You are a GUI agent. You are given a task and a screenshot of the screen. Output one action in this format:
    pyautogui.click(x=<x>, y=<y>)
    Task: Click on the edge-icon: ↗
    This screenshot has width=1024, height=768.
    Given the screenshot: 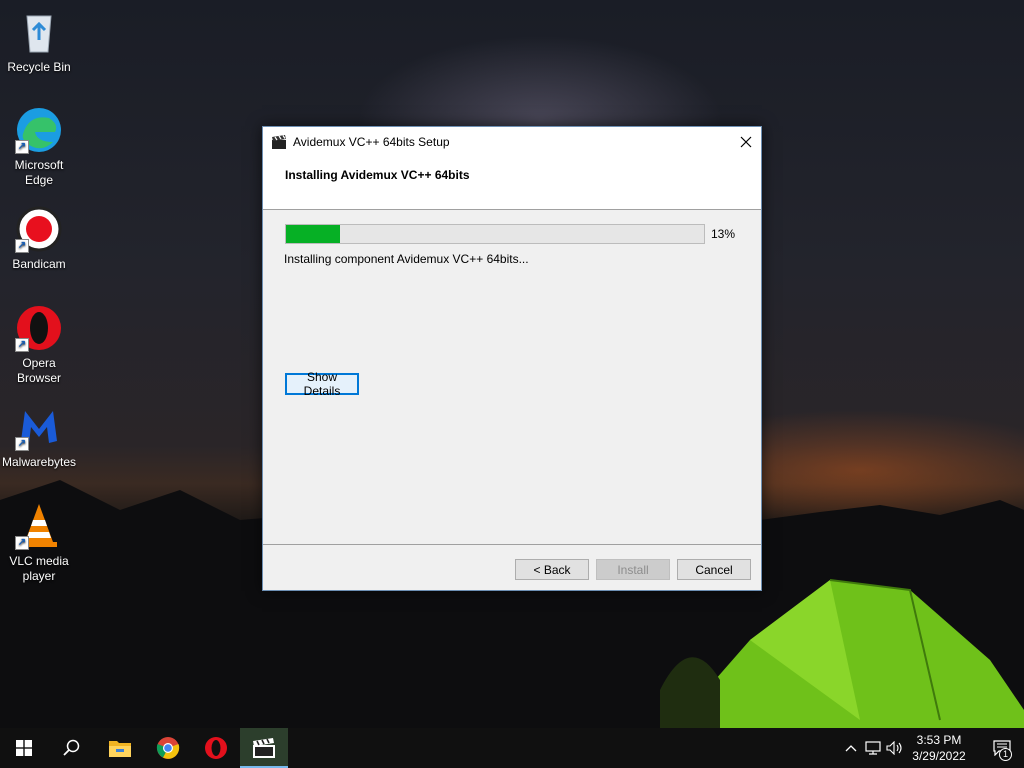 What is the action you would take?
    pyautogui.click(x=39, y=130)
    